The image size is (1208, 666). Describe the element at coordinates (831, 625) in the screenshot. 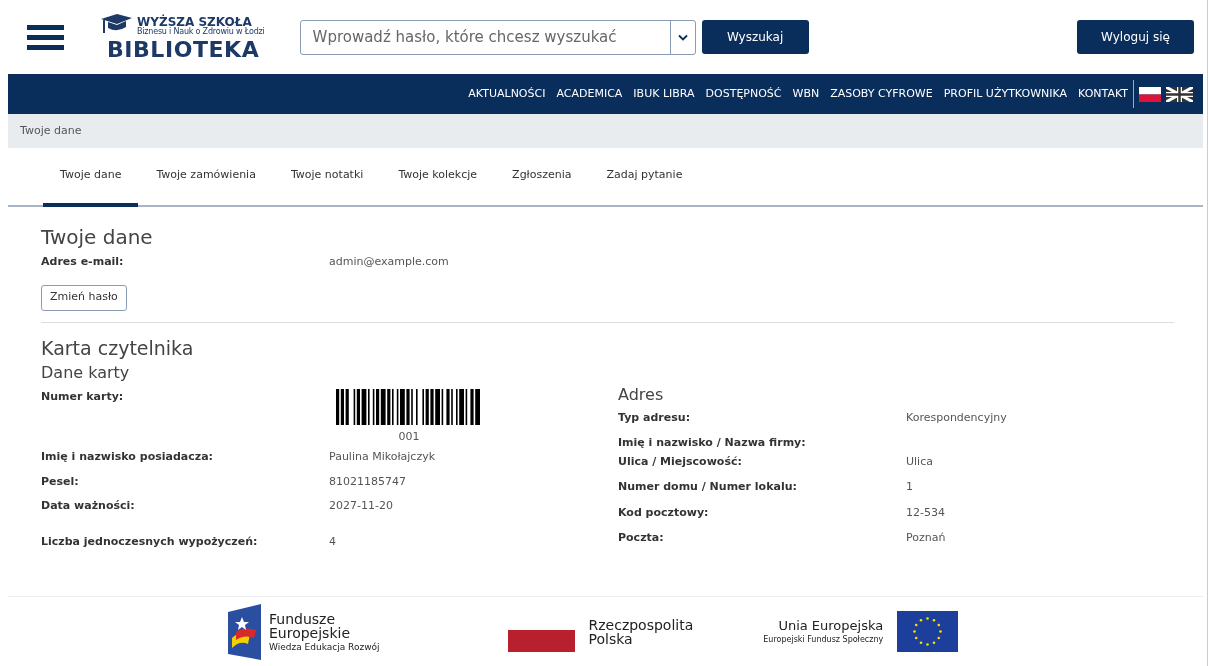

I see `logo-text: Unia Europejska` at that location.